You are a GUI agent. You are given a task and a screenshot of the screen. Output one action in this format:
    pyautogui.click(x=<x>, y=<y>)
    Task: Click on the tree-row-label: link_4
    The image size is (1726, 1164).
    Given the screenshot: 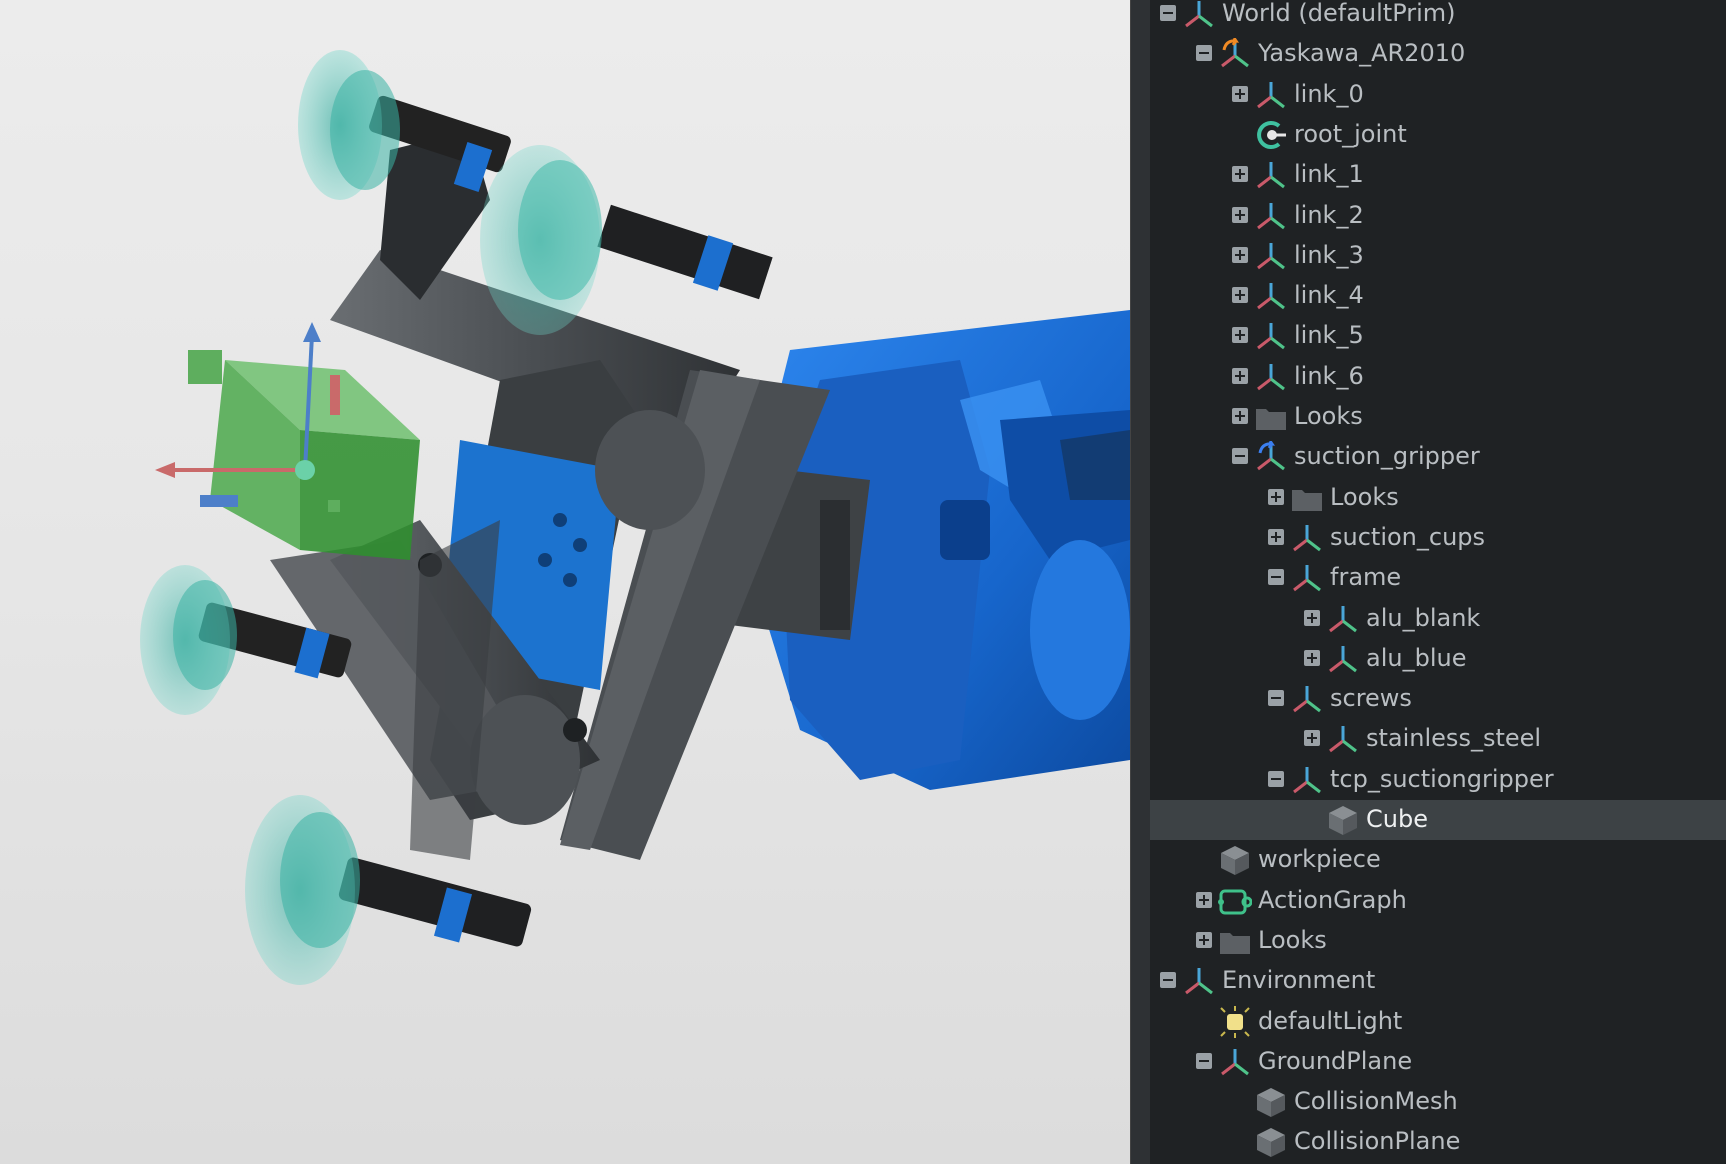 What is the action you would take?
    pyautogui.click(x=1329, y=295)
    